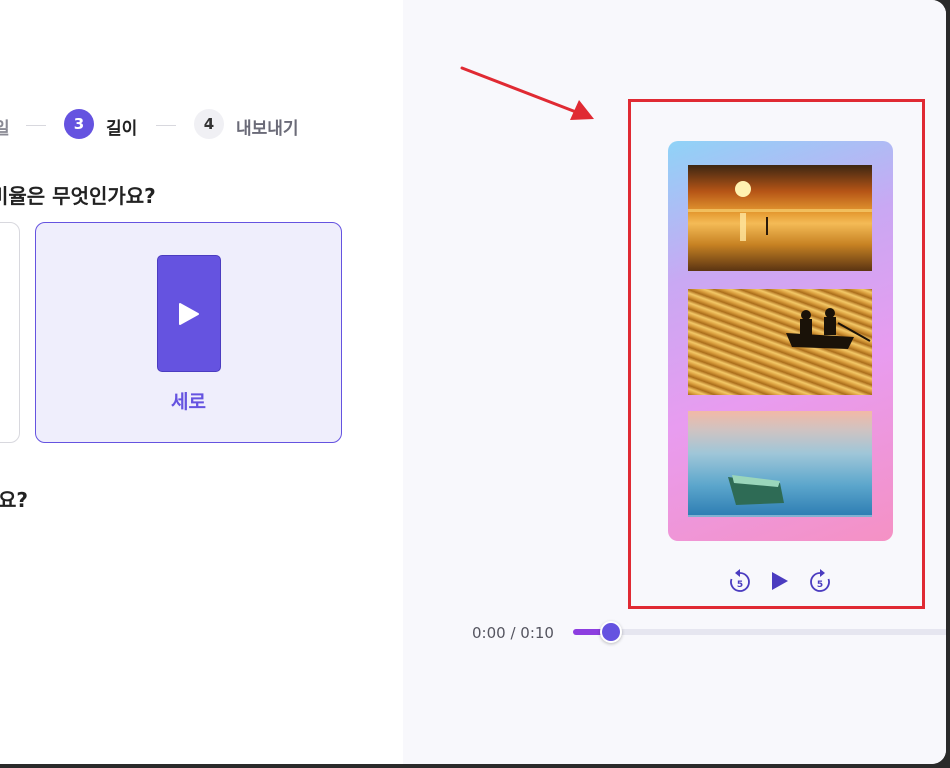 The height and width of the screenshot is (768, 950). I want to click on rewind-5-icon: 5, so click(740, 580).